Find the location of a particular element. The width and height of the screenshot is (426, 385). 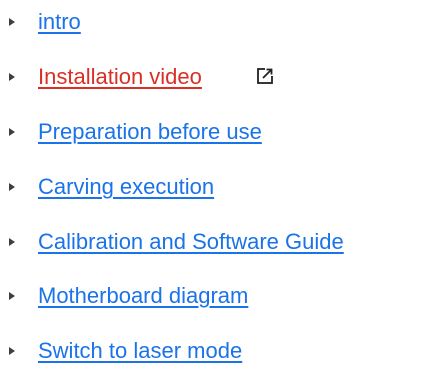

nav-link-carving-execution: Carving execution is located at coordinates (126, 187).